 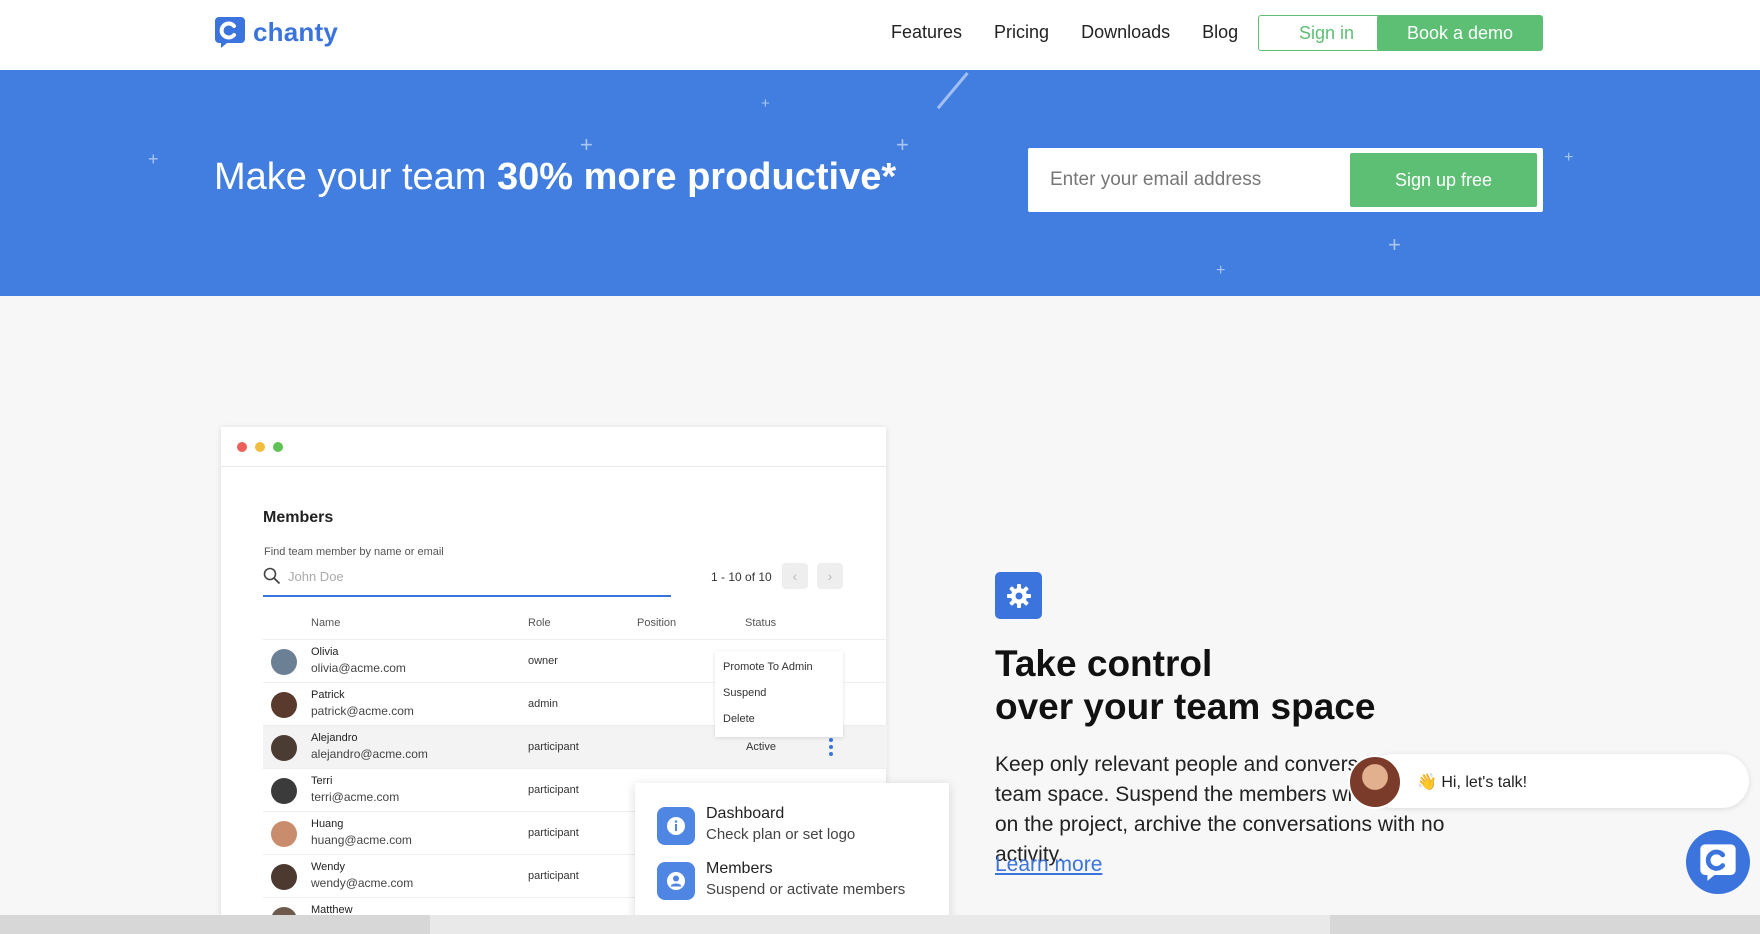 I want to click on chanty-logo-icon, so click(x=230, y=32).